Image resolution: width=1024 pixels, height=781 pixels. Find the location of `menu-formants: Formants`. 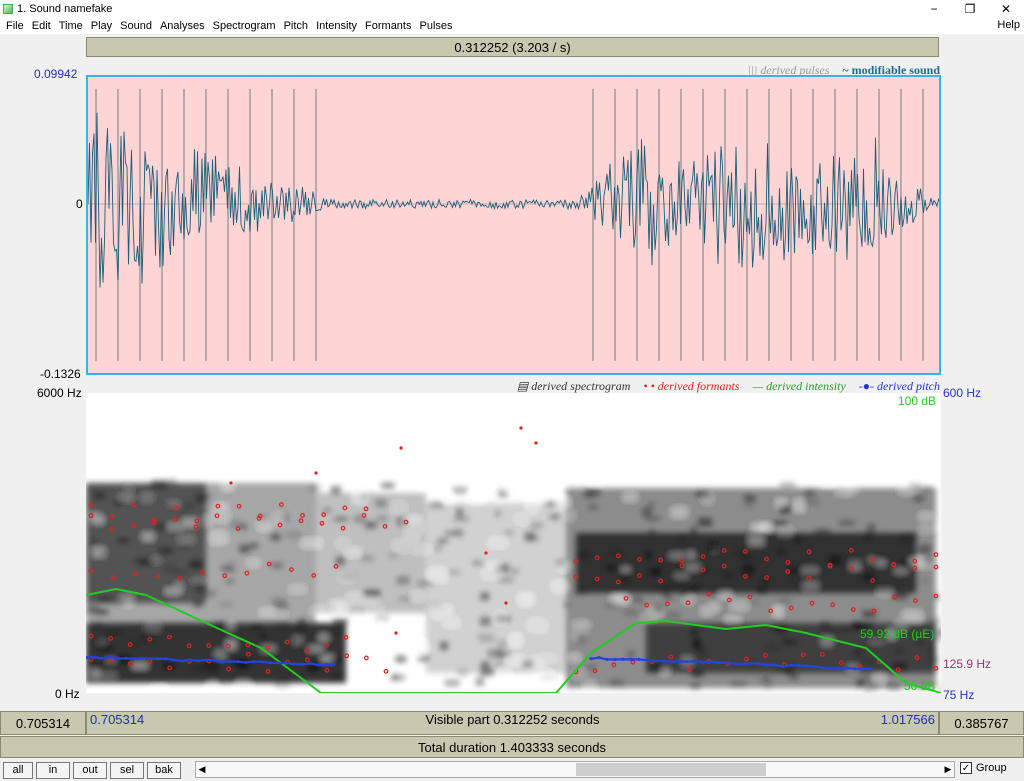

menu-formants: Formants is located at coordinates (389, 26).